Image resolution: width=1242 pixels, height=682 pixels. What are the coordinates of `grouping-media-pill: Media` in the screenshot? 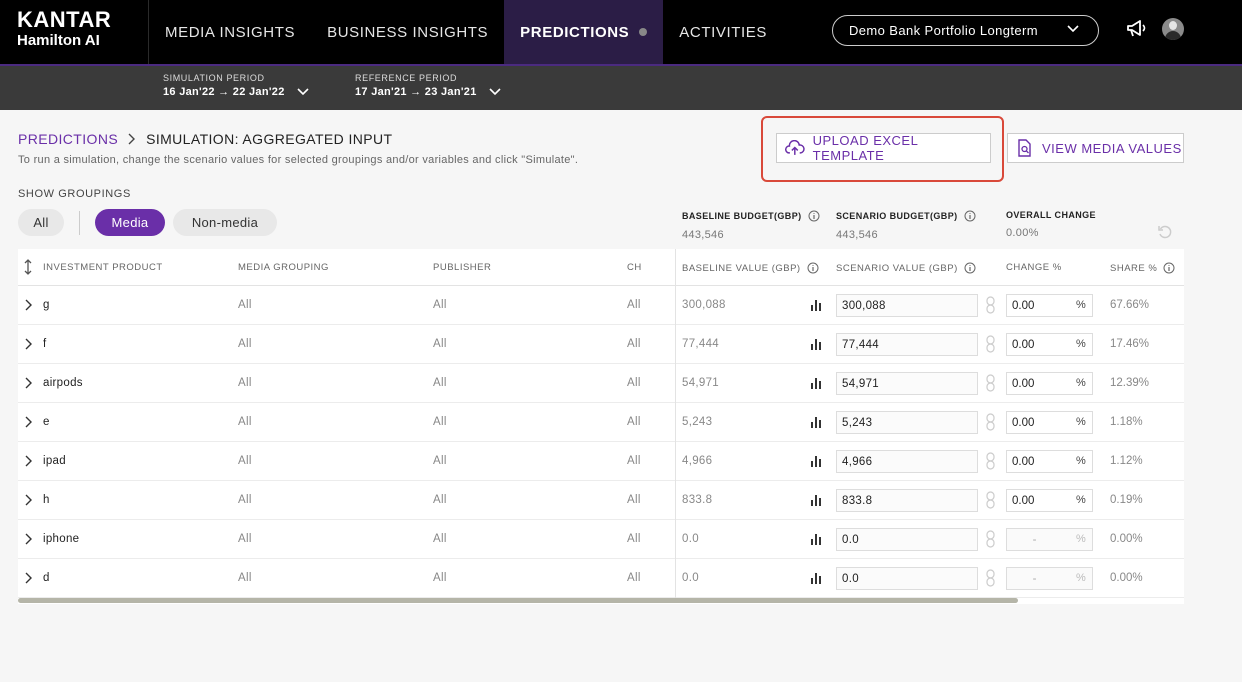 It's located at (130, 222).